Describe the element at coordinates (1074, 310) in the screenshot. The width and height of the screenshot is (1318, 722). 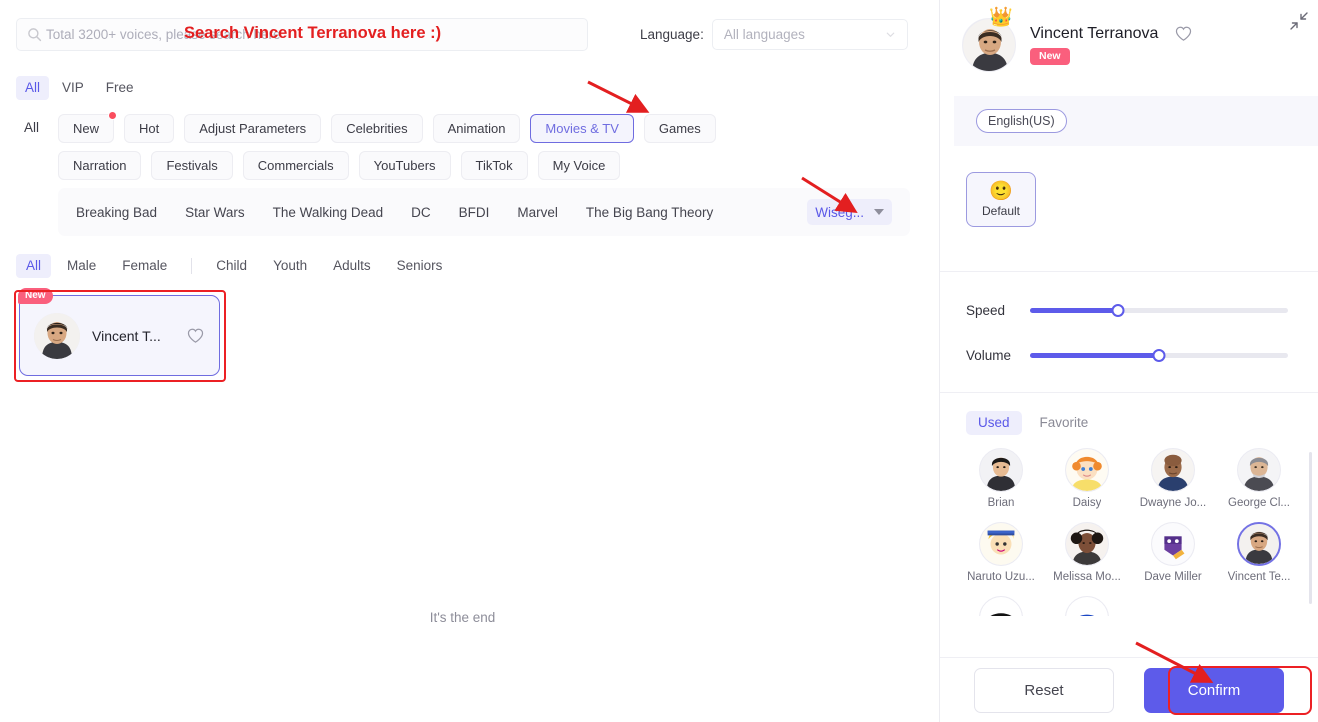
I see `speed-slider-fill` at that location.